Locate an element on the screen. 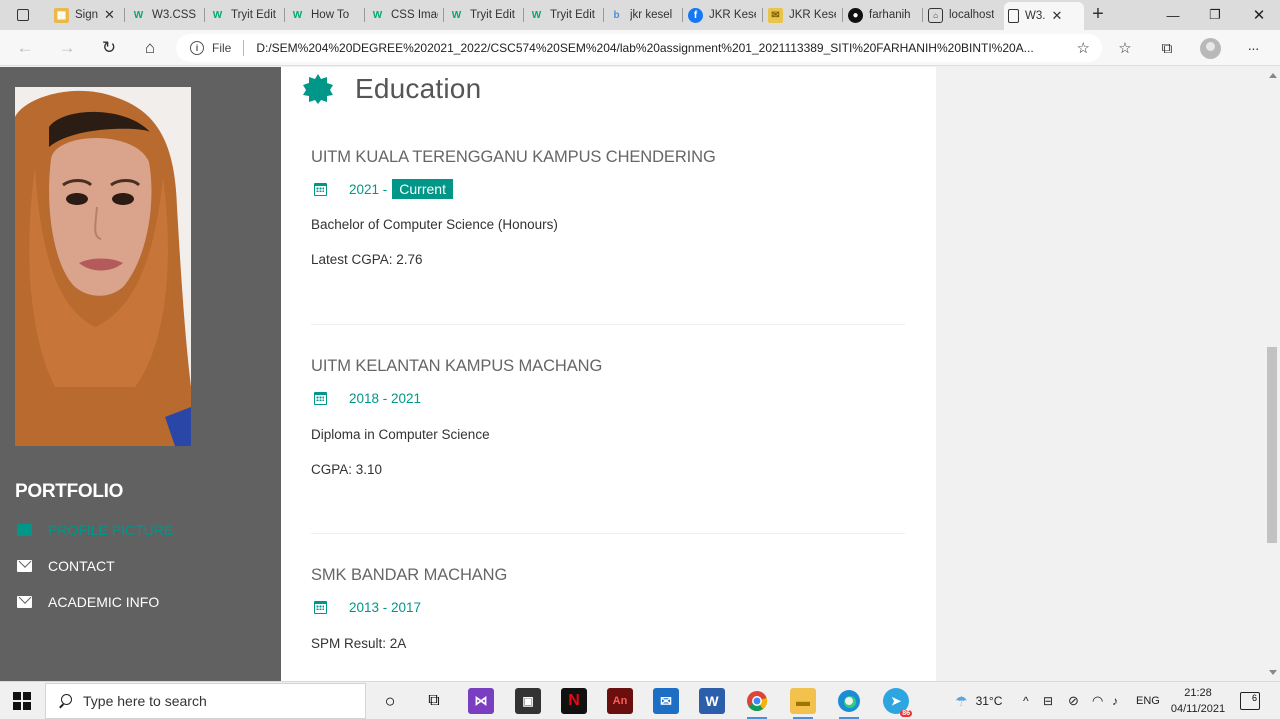  search-icon is located at coordinates (65, 701).